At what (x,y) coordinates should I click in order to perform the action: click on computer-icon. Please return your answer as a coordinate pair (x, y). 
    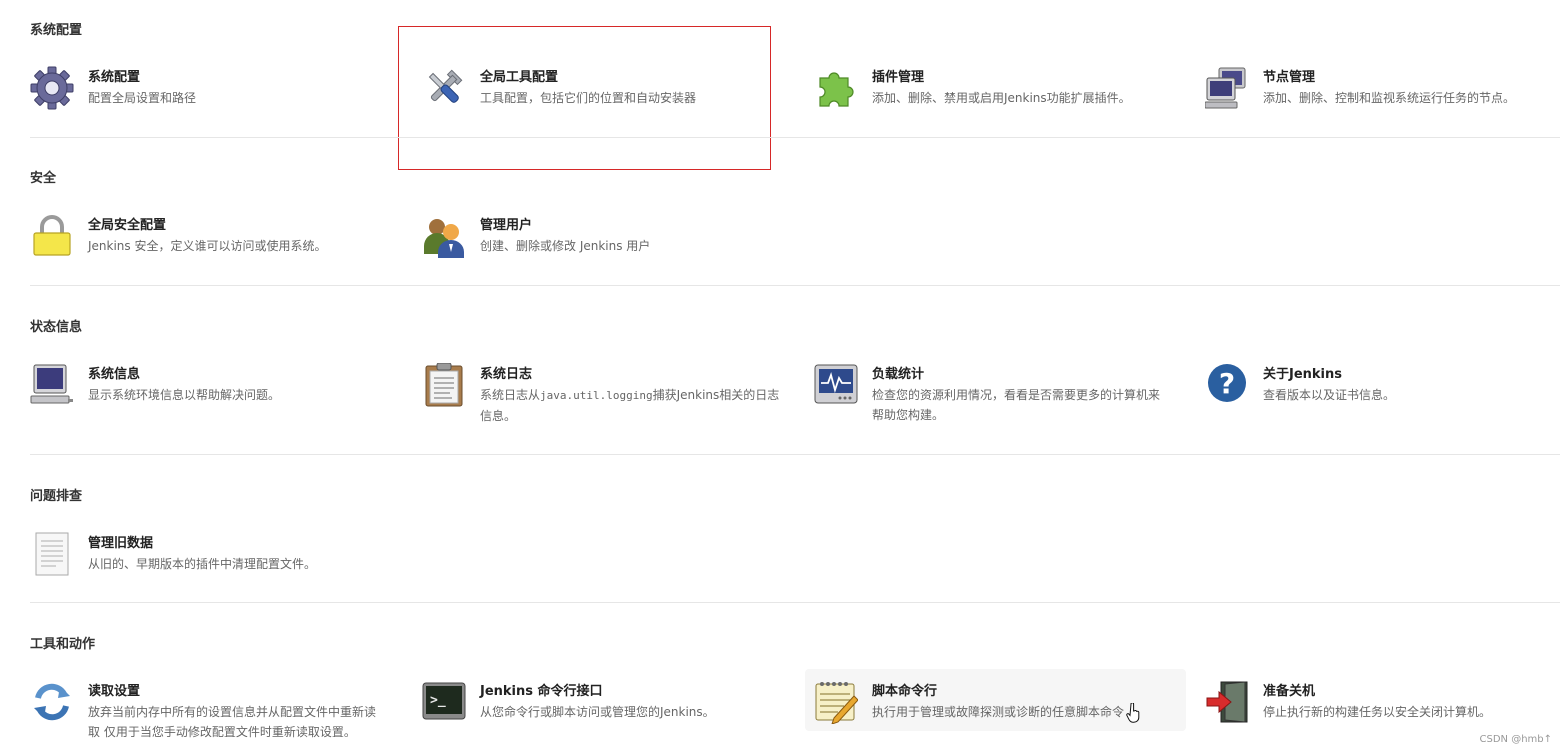
    Looking at the image, I should click on (52, 385).